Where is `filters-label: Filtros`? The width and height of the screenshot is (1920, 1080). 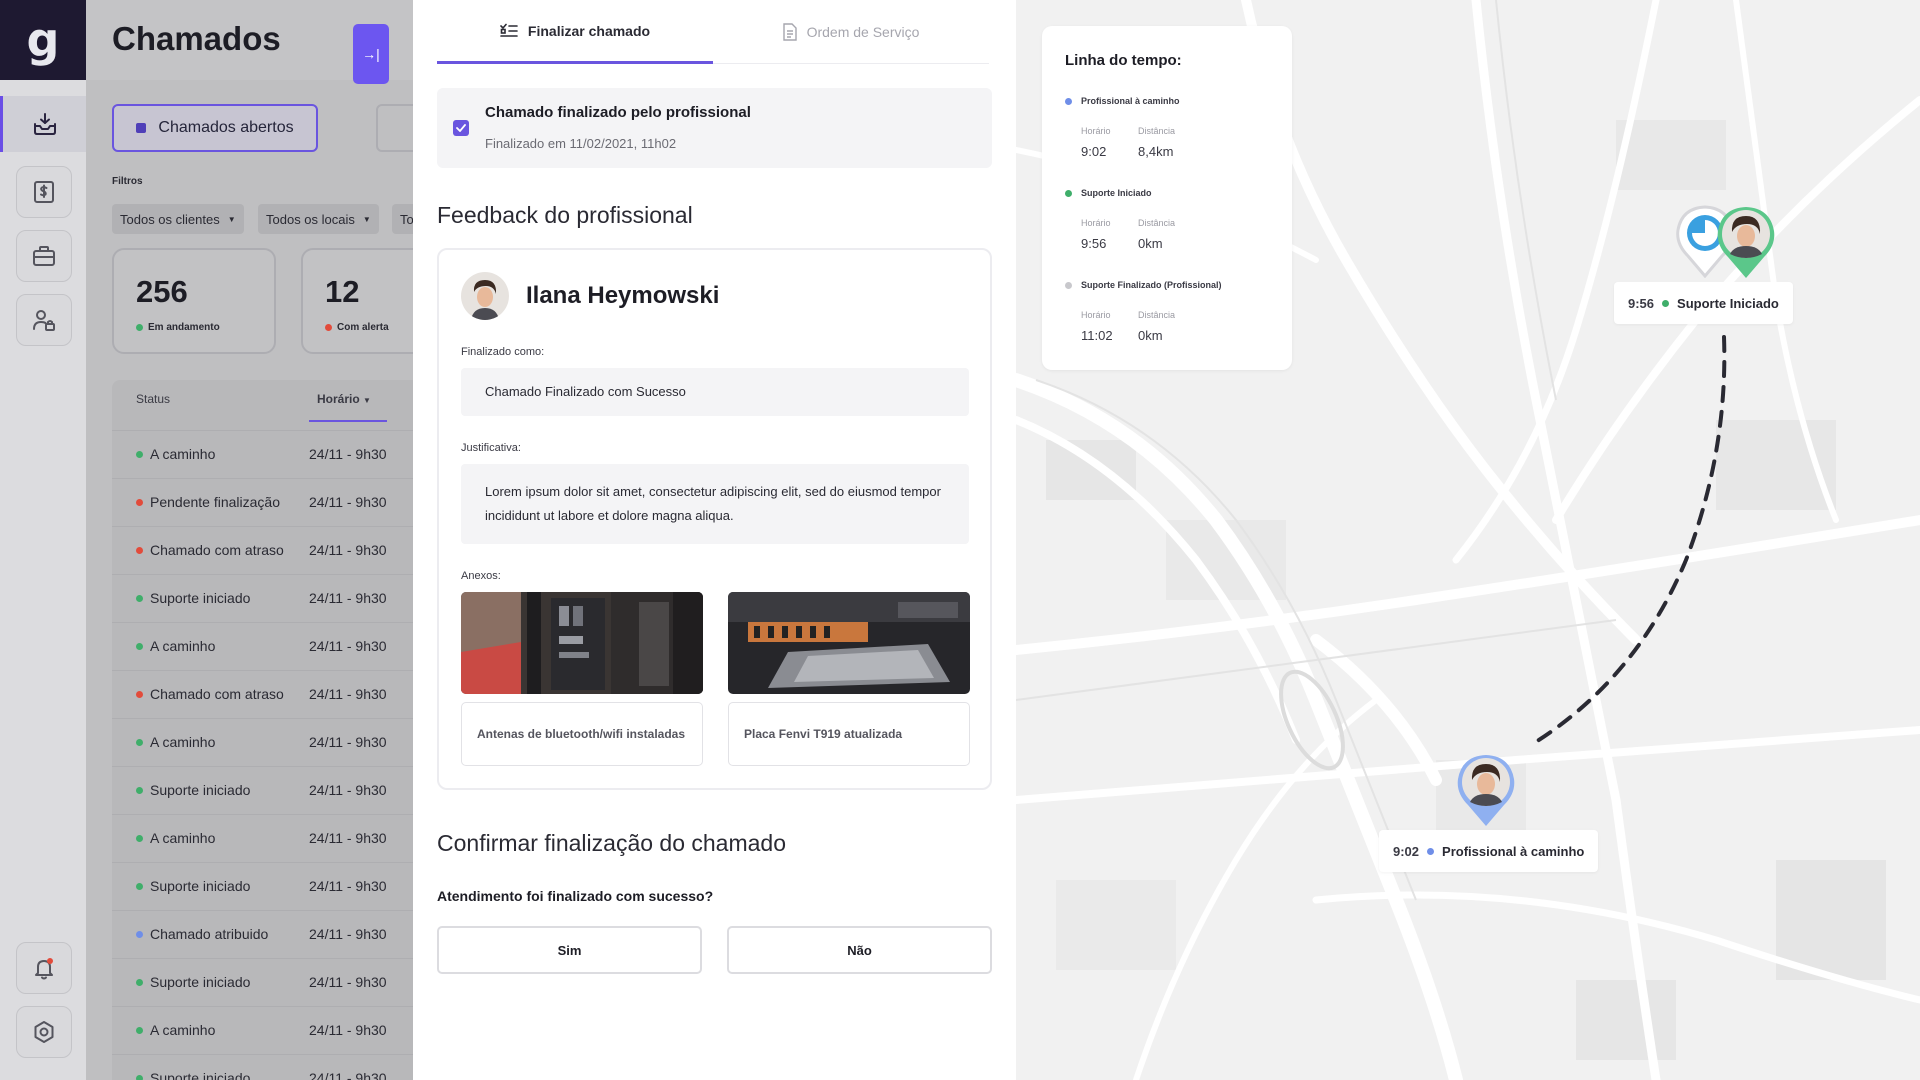
filters-label: Filtros is located at coordinates (127, 181).